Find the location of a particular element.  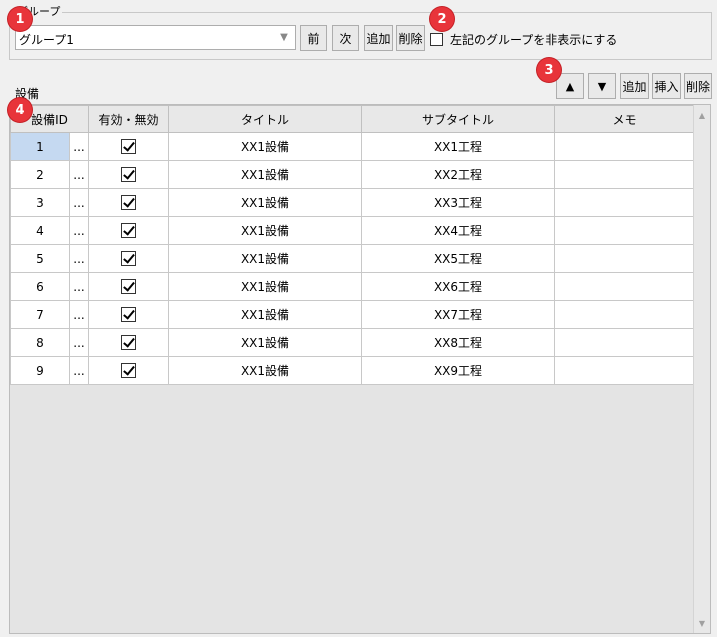

add-equipment-button: 追加 is located at coordinates (634, 86).